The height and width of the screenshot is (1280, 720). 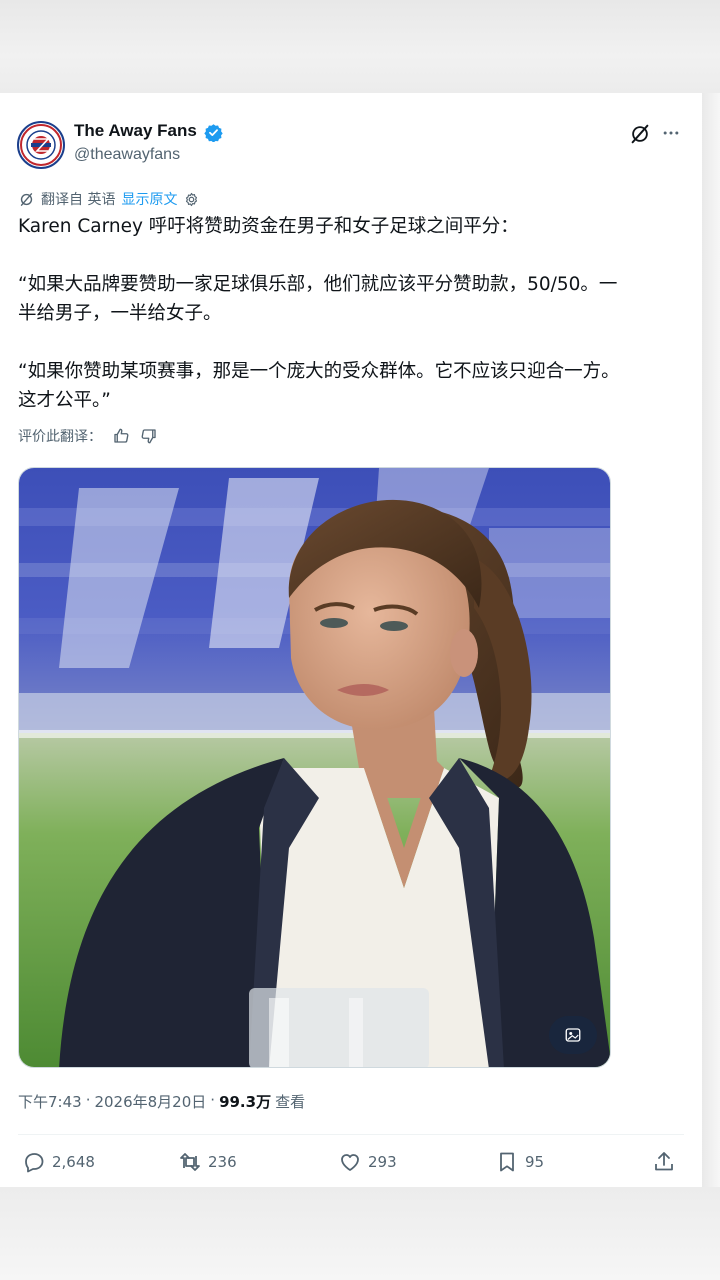 What do you see at coordinates (519, 1162) in the screenshot?
I see `bookmark-button: 95` at bounding box center [519, 1162].